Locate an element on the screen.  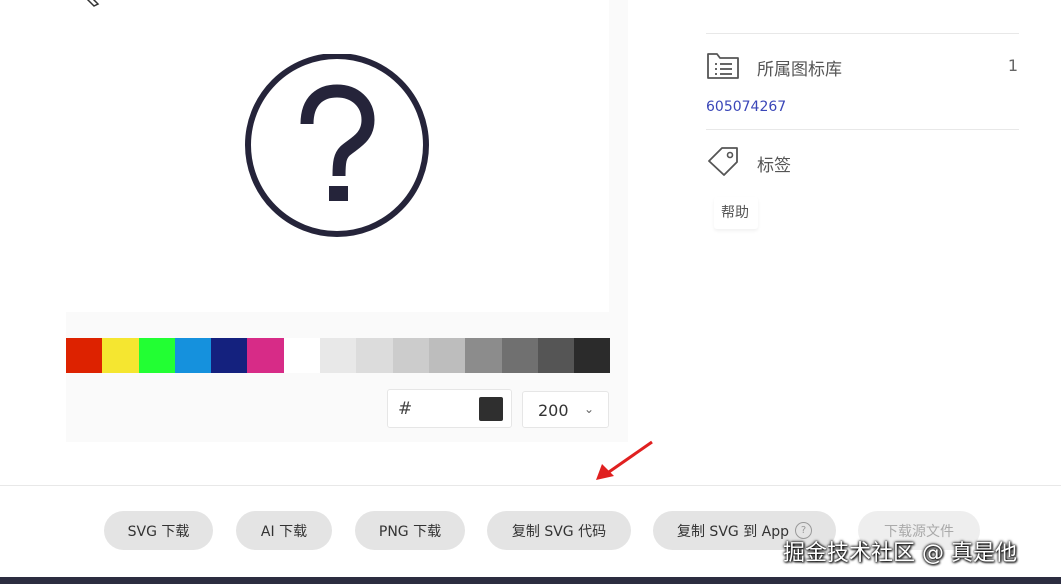
chevron-down-icon: ⌄ is located at coordinates (588, 409).